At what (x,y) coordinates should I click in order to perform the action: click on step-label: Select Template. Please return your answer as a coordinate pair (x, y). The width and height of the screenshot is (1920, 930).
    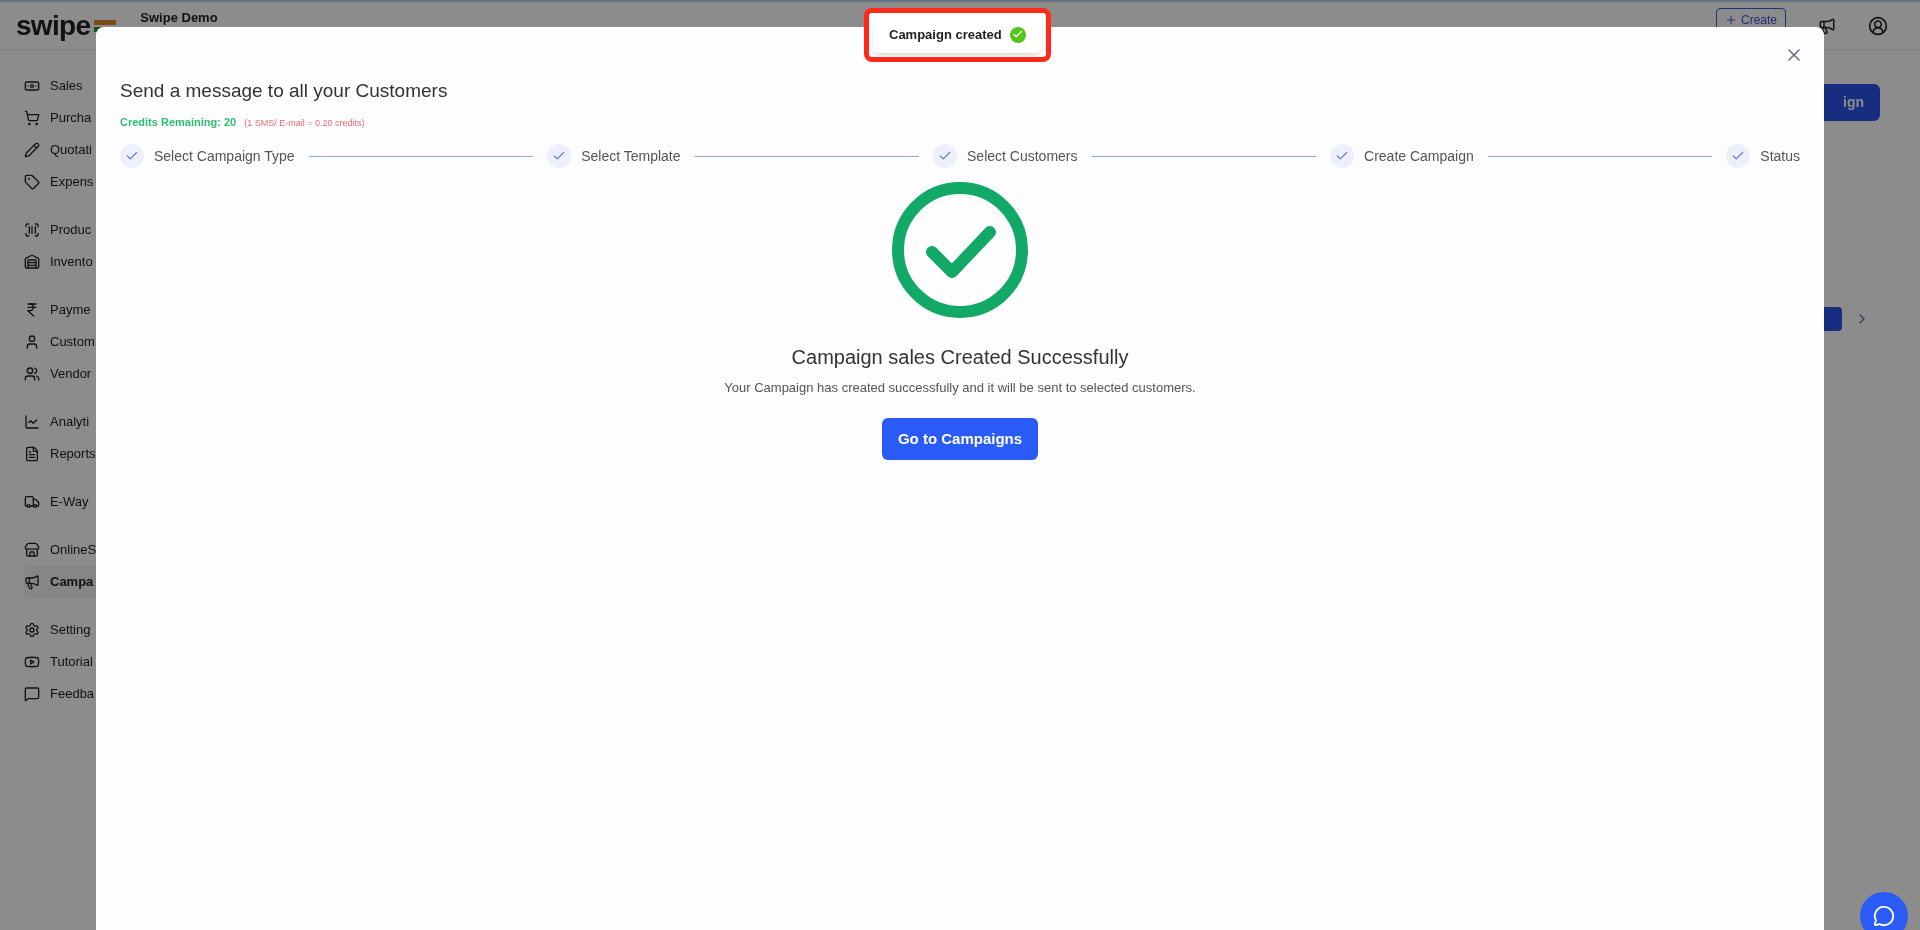
    Looking at the image, I should click on (631, 156).